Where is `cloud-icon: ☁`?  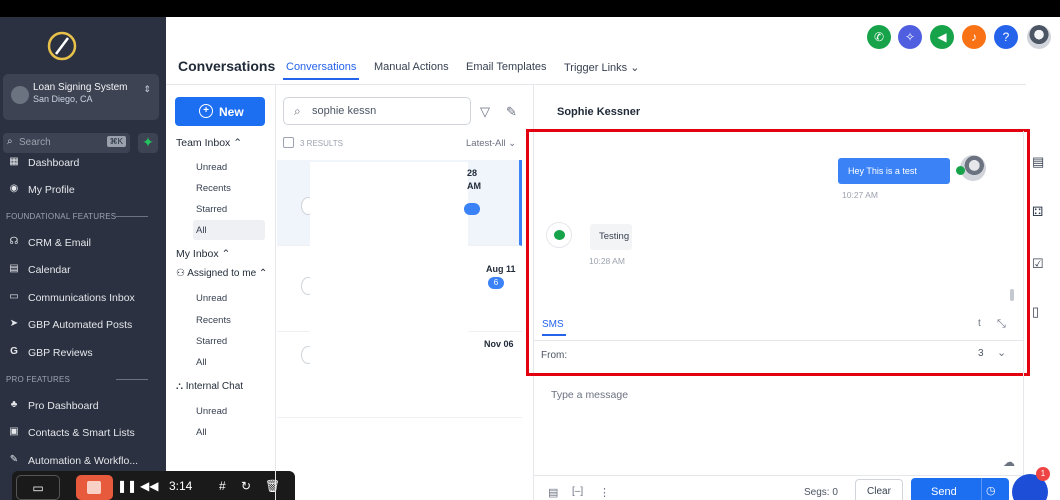
cloud-icon: ☁ is located at coordinates (1009, 462).